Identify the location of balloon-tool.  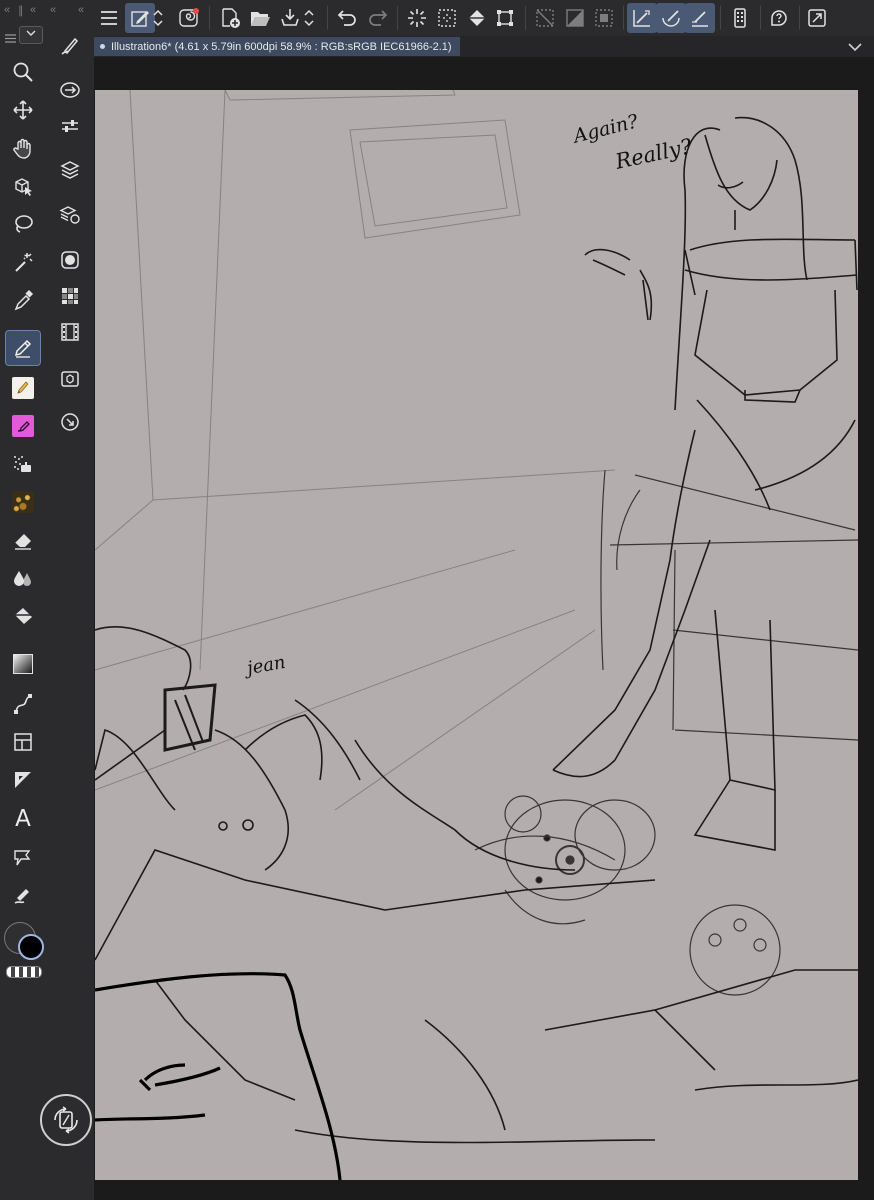
(23, 857).